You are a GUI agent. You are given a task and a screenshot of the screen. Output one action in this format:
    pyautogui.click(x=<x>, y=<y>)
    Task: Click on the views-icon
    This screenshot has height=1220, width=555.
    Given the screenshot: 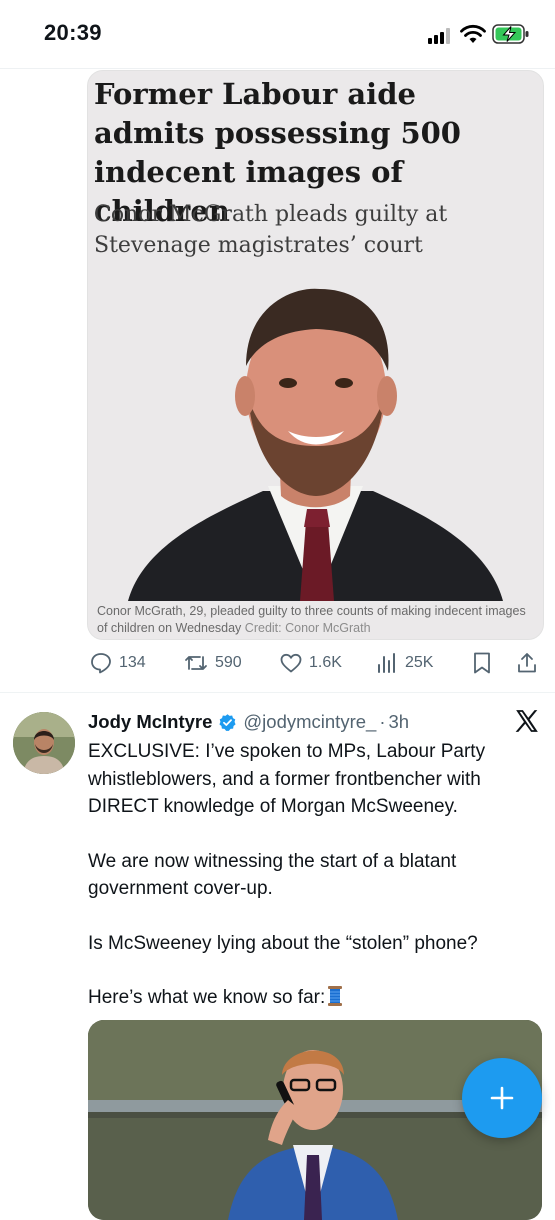 What is the action you would take?
    pyautogui.click(x=386, y=663)
    